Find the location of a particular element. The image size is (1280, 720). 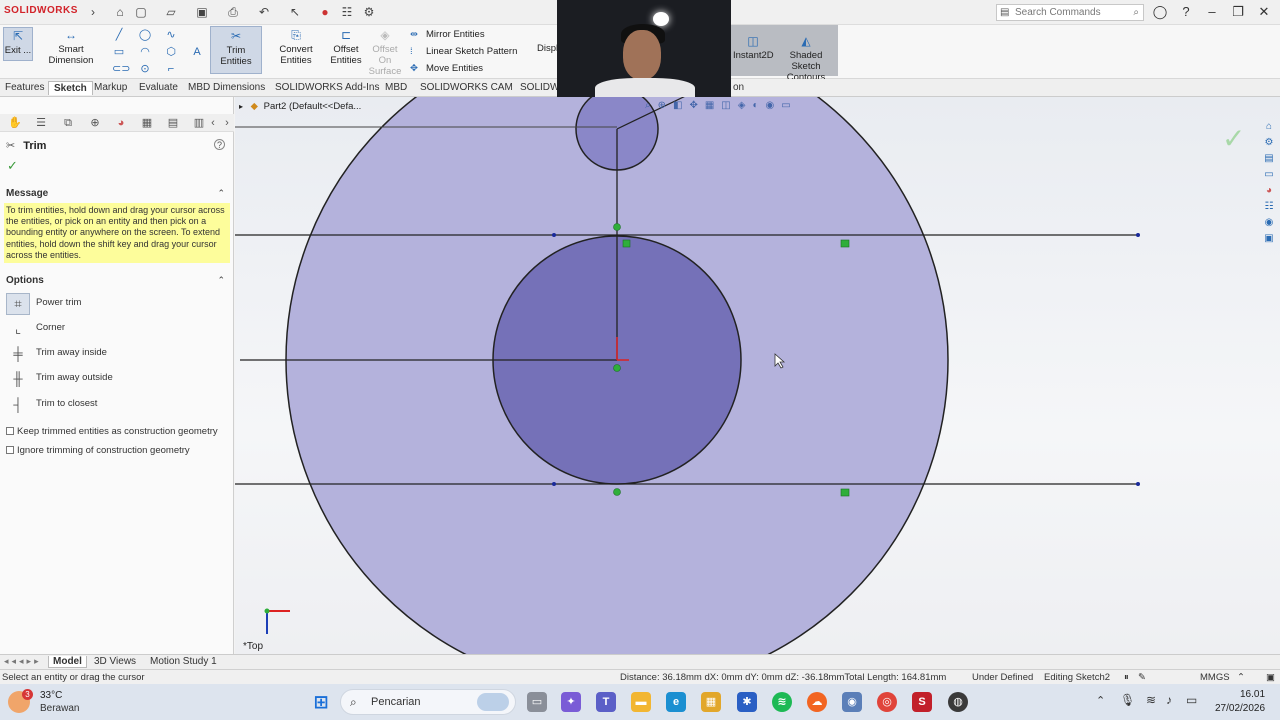

file-properties-icon: ☷ is located at coordinates (347, 12).